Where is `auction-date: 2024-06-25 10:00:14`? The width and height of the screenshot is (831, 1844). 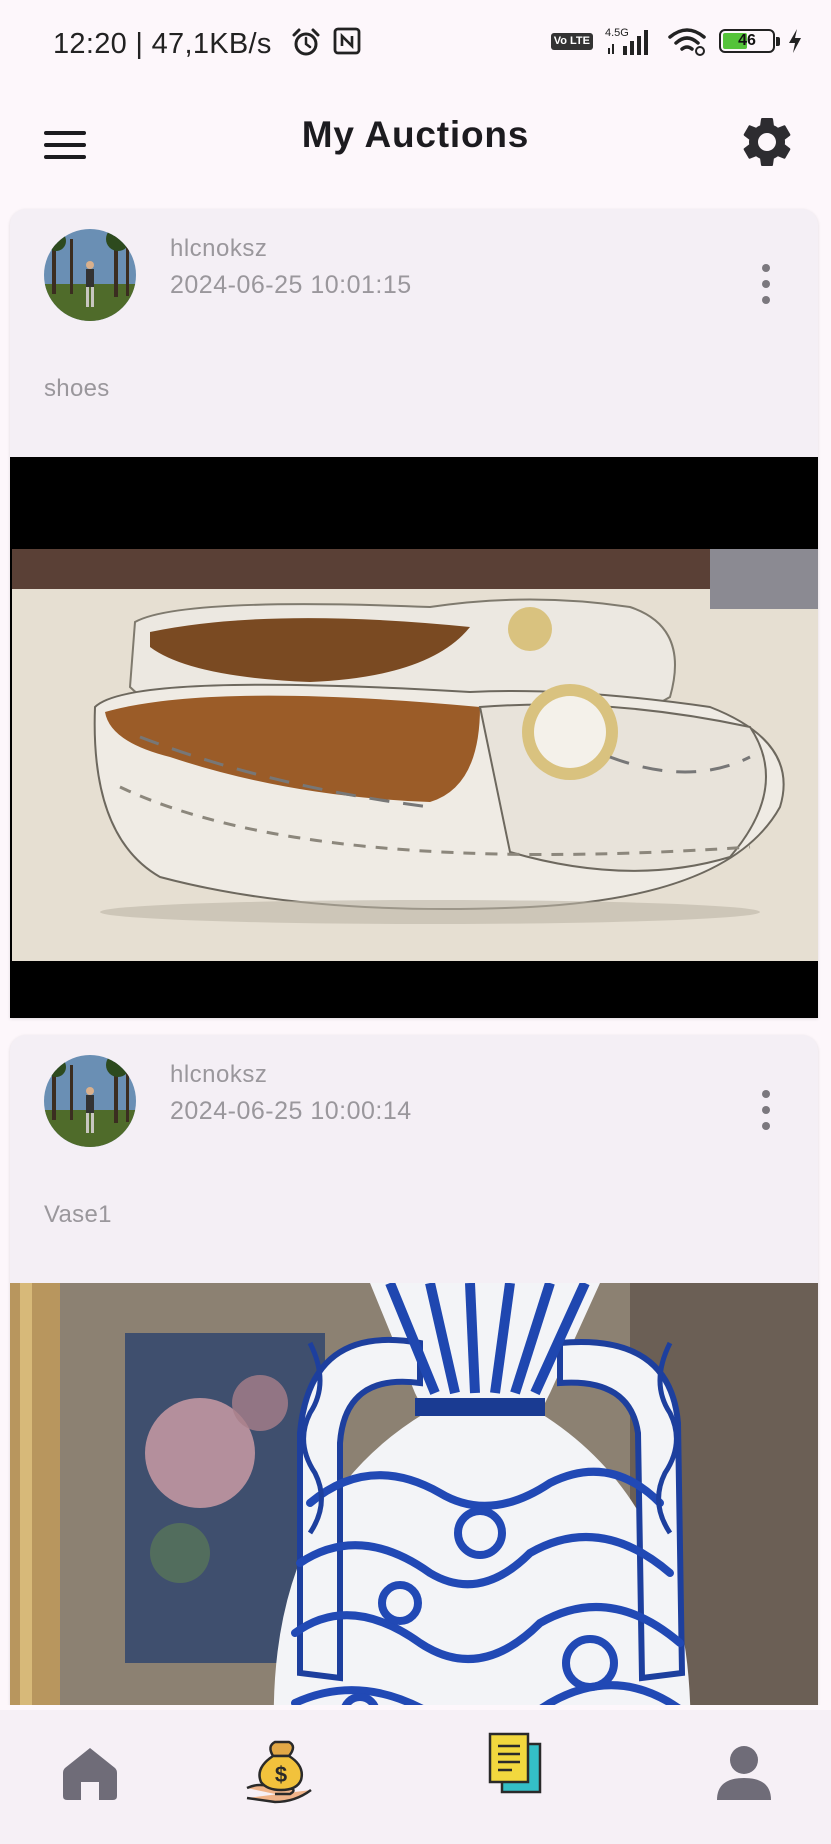
auction-date: 2024-06-25 10:00:14 is located at coordinates (291, 1111).